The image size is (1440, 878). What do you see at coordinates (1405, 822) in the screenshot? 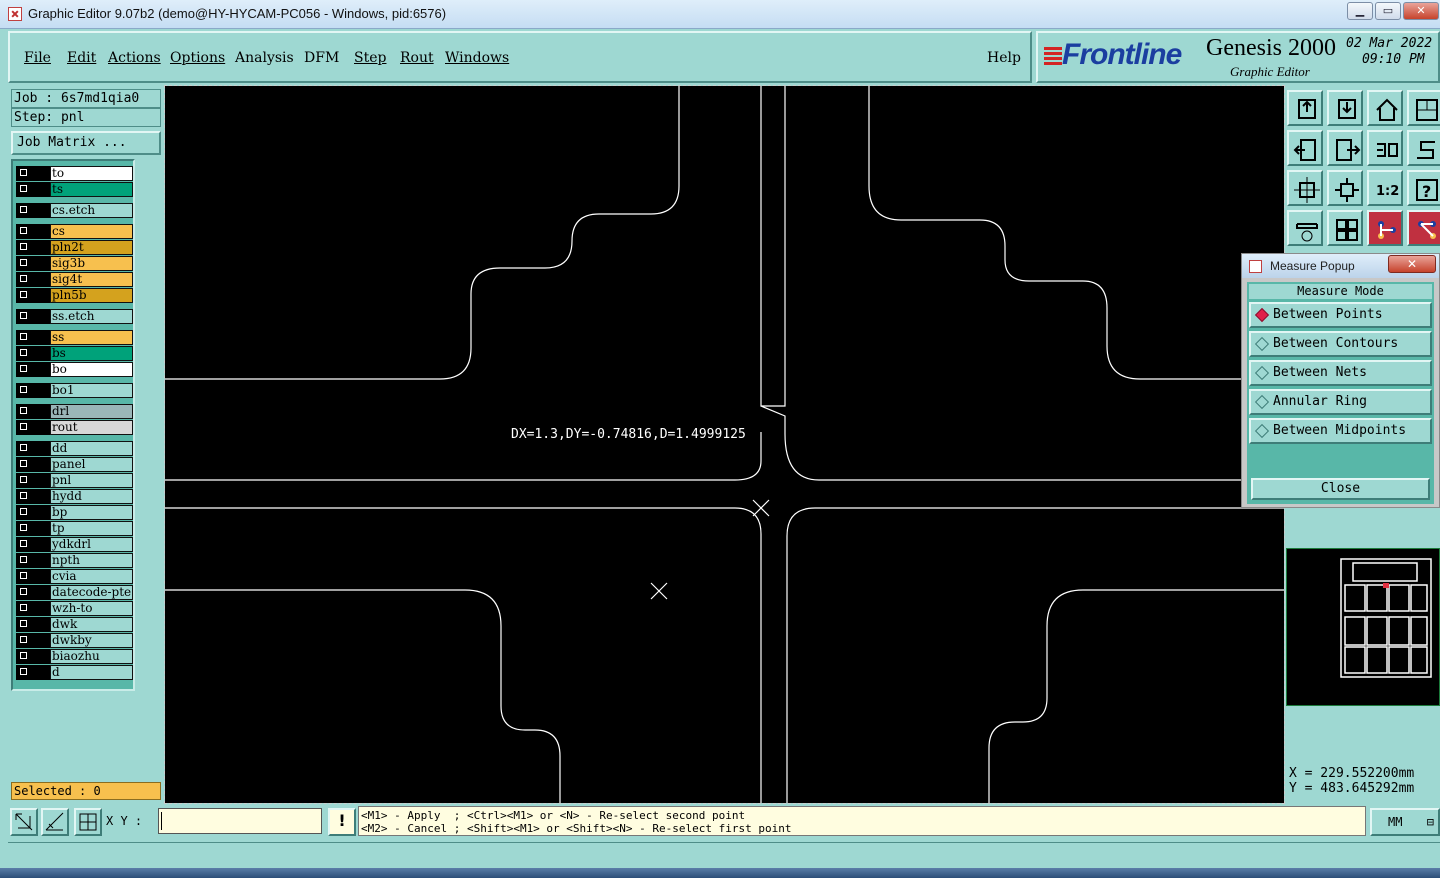
I see `units-selector: MM ⊟` at bounding box center [1405, 822].